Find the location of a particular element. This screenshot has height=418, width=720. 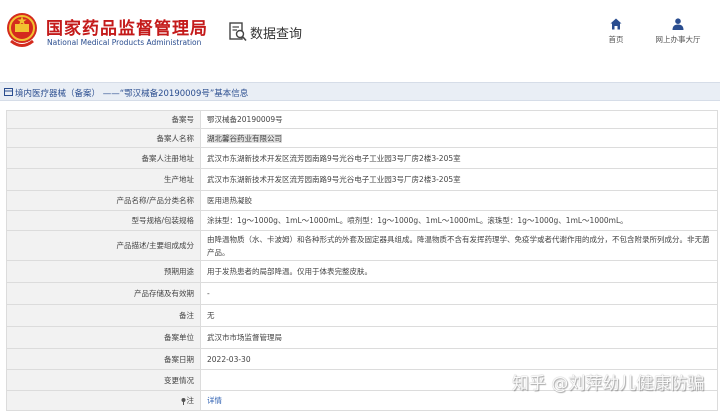

row-value: - is located at coordinates (459, 293).